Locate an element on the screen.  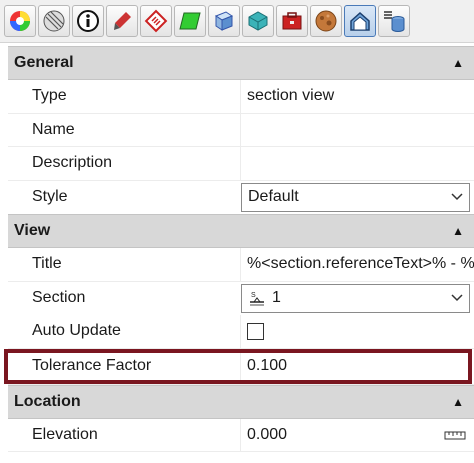
property-row-section: Section S 1 is located at coordinates (241, 299).